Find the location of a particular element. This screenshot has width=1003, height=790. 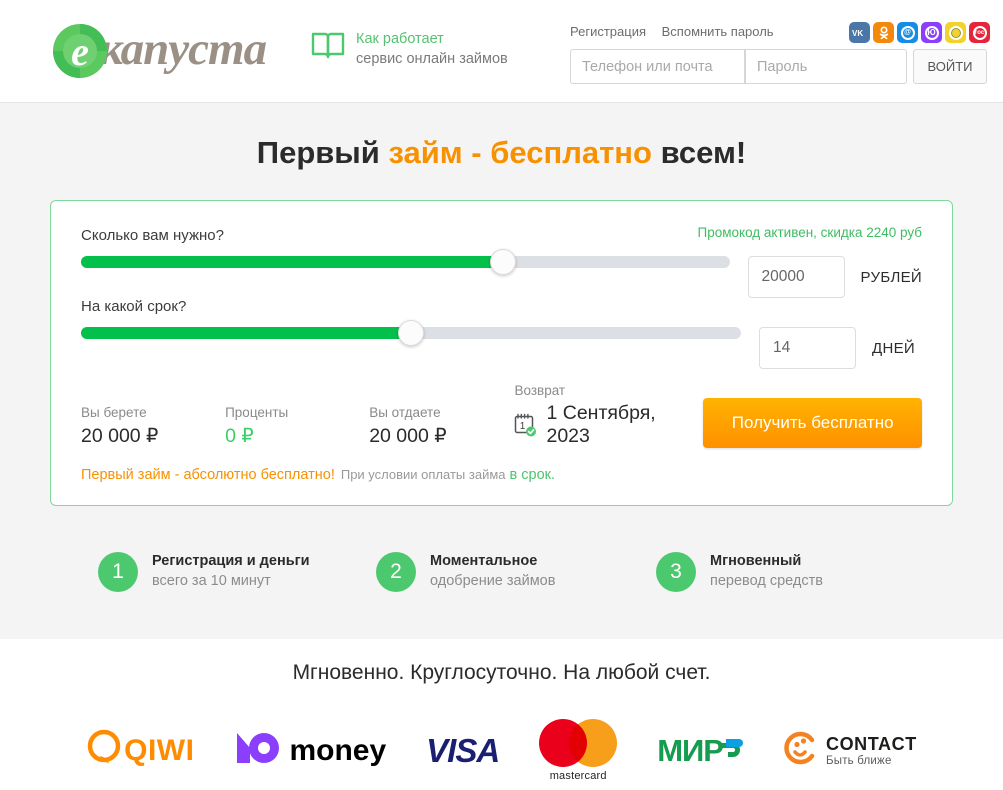

return-date-value: 1 Сентября, 2023 is located at coordinates (601, 424).